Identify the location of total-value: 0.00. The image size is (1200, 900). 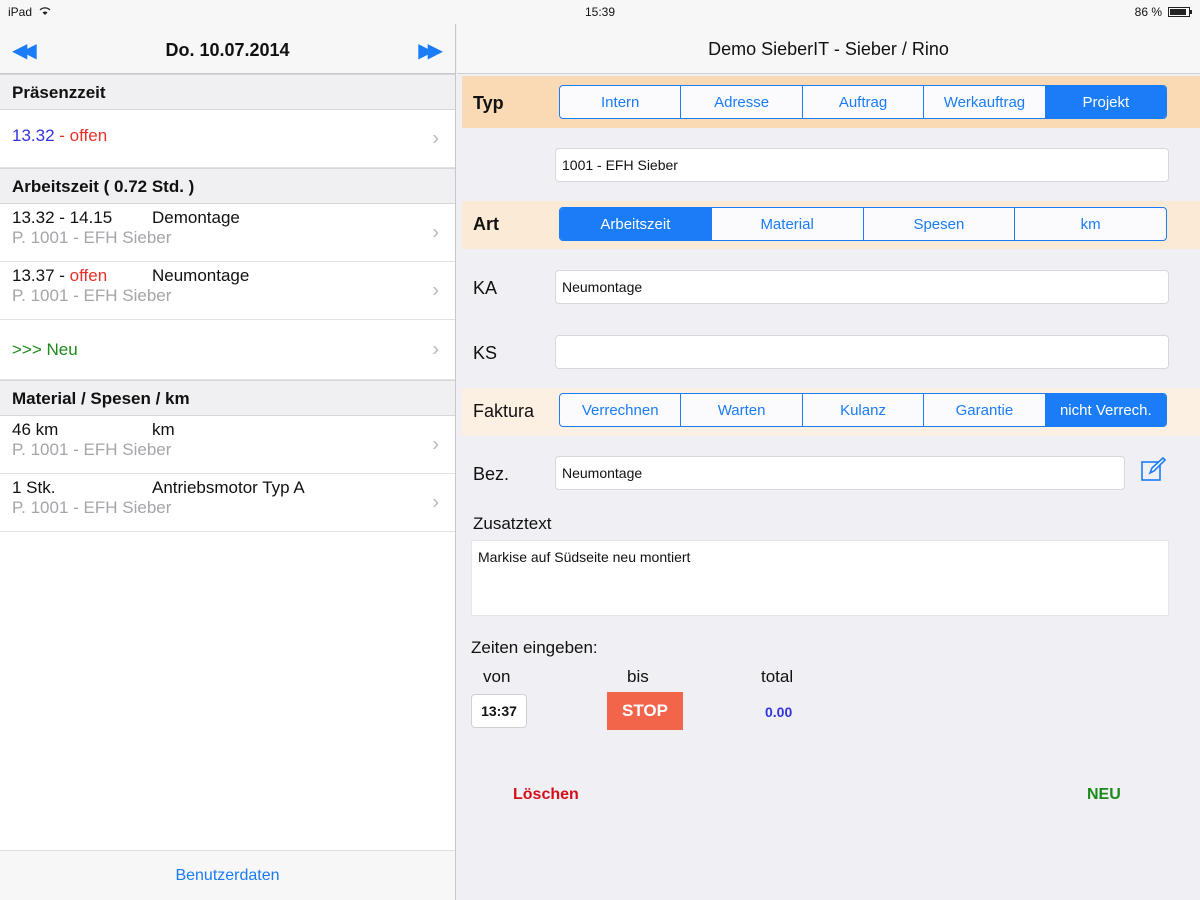
(779, 712).